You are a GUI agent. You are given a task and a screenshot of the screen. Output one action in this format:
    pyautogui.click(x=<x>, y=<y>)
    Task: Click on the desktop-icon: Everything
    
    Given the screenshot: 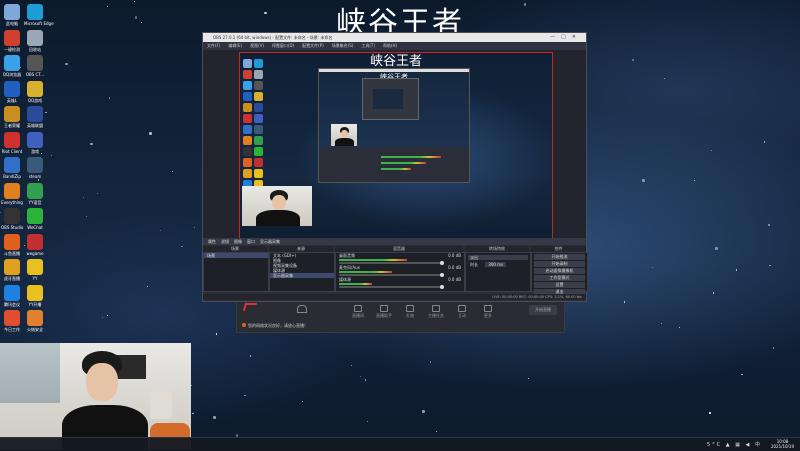 What is the action you would take?
    pyautogui.click(x=12, y=193)
    